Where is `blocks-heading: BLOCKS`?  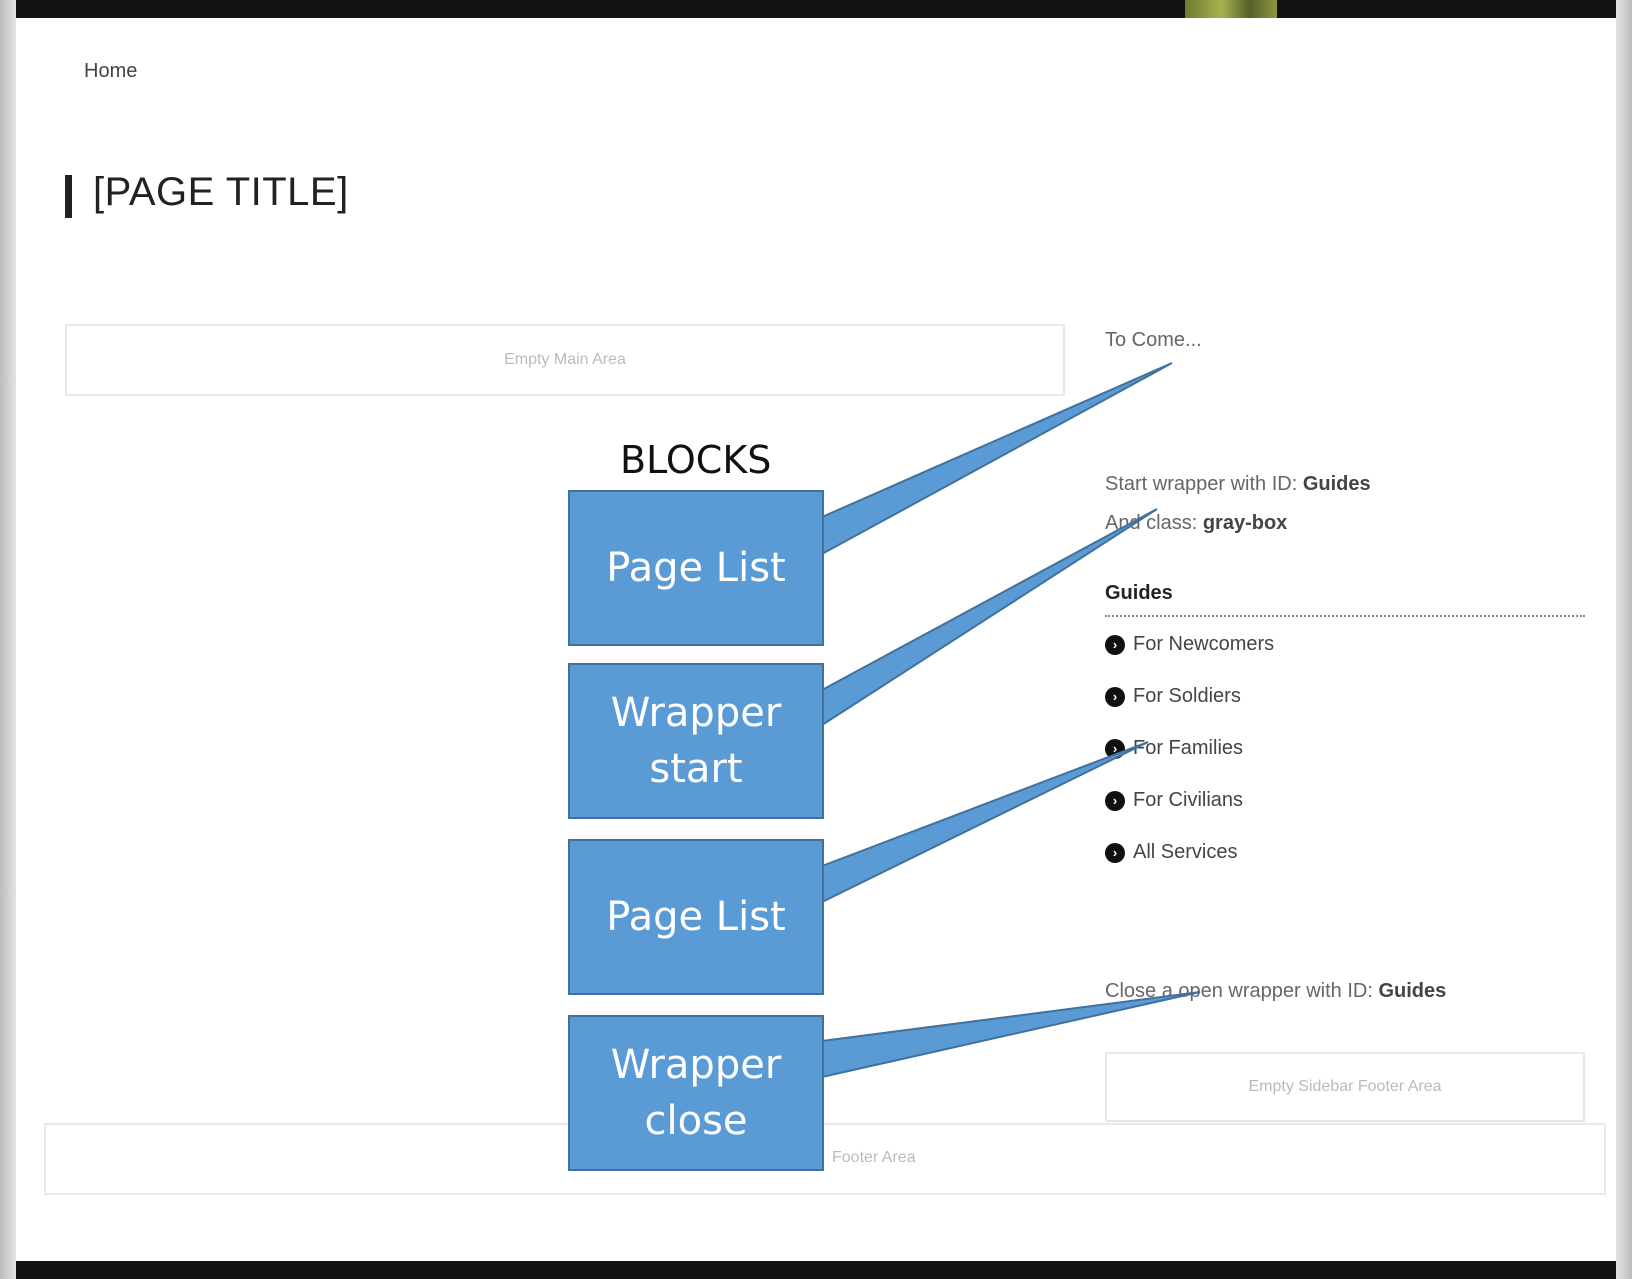
blocks-heading: BLOCKS is located at coordinates (696, 460).